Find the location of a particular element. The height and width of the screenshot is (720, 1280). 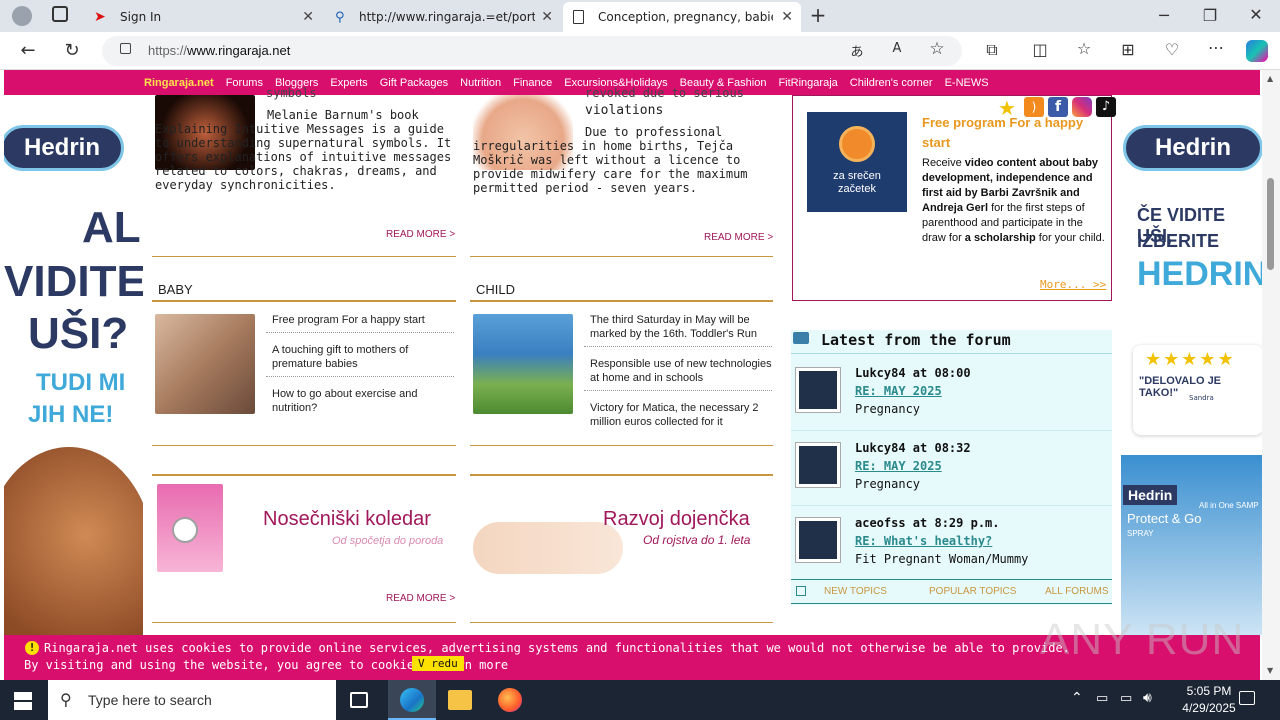

translate-icon: あ is located at coordinates (857, 50).